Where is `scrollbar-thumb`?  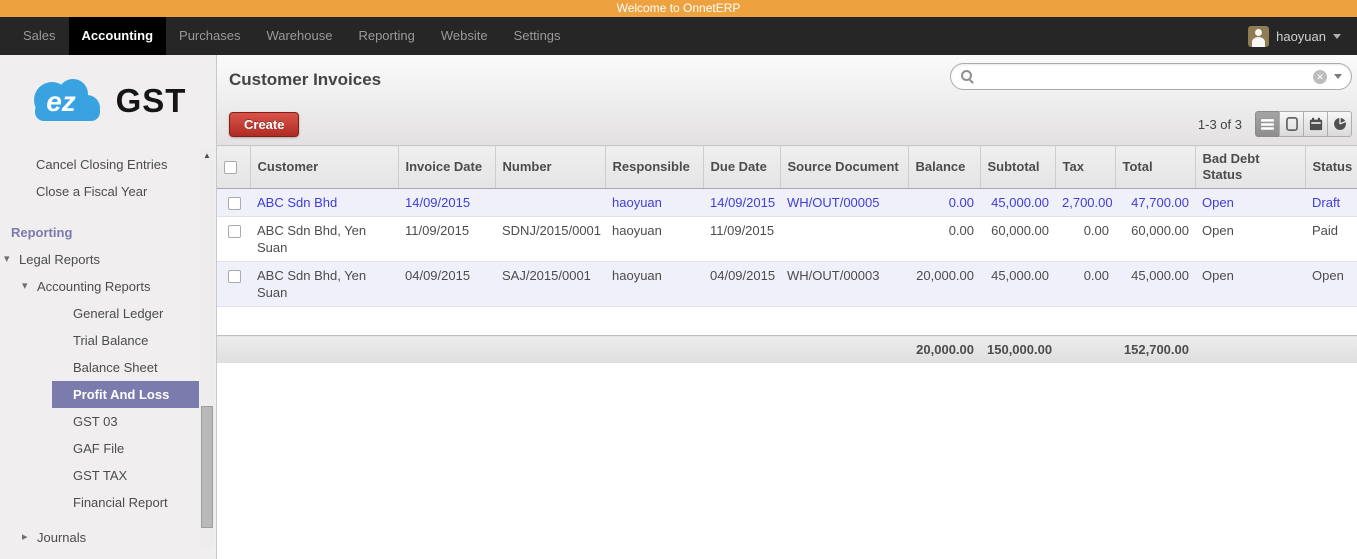
scrollbar-thumb is located at coordinates (207, 467).